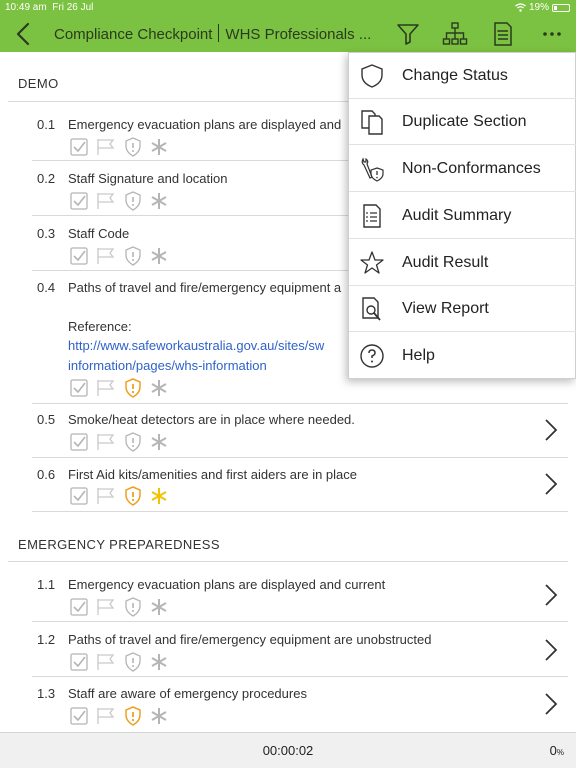  I want to click on menu-item-label: Change Status, so click(455, 75).